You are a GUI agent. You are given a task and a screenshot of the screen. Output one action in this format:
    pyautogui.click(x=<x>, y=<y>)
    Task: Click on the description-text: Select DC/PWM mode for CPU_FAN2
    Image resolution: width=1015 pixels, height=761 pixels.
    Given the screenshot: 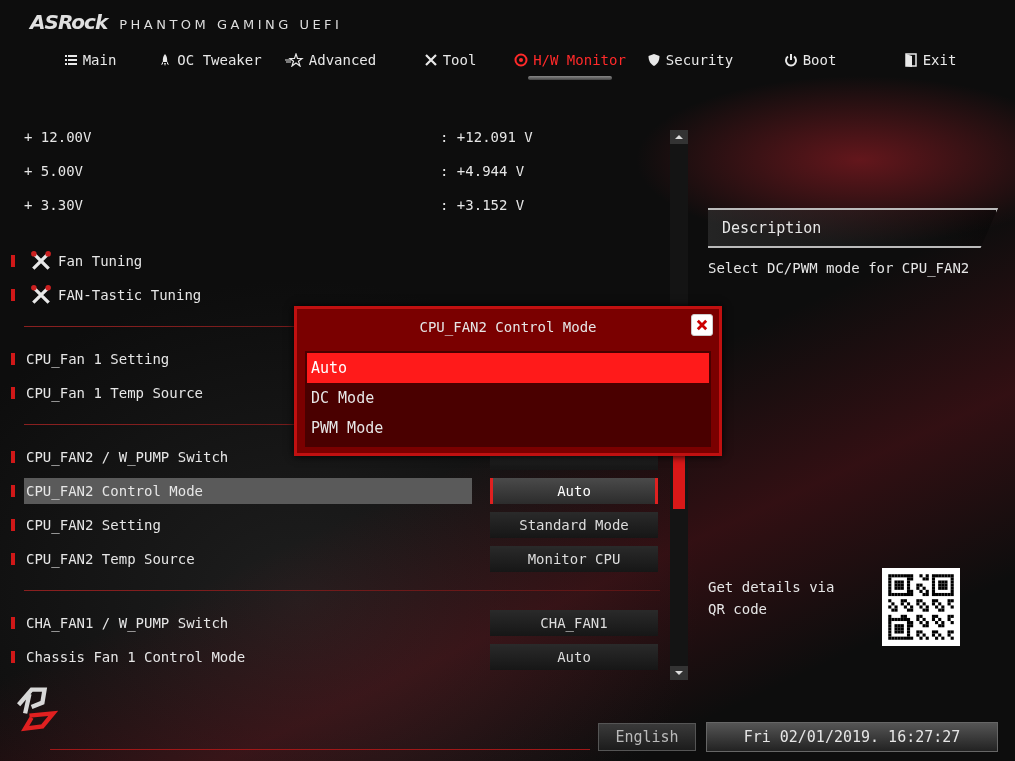 What is the action you would take?
    pyautogui.click(x=839, y=268)
    